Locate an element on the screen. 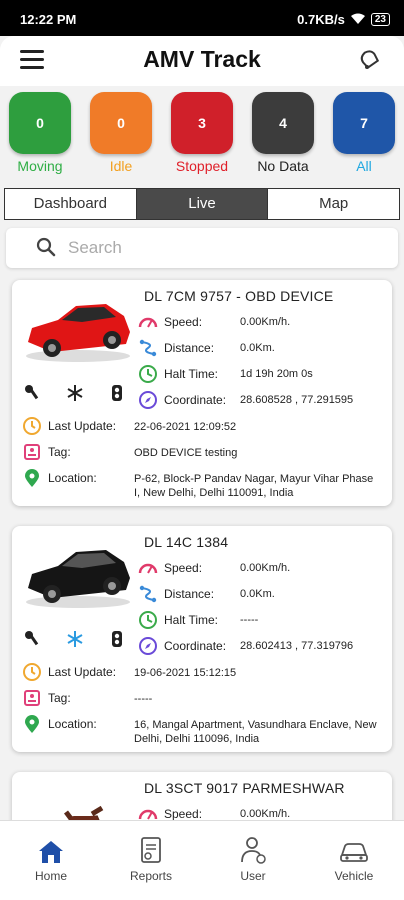  app-header: AMV Track is located at coordinates (202, 61).